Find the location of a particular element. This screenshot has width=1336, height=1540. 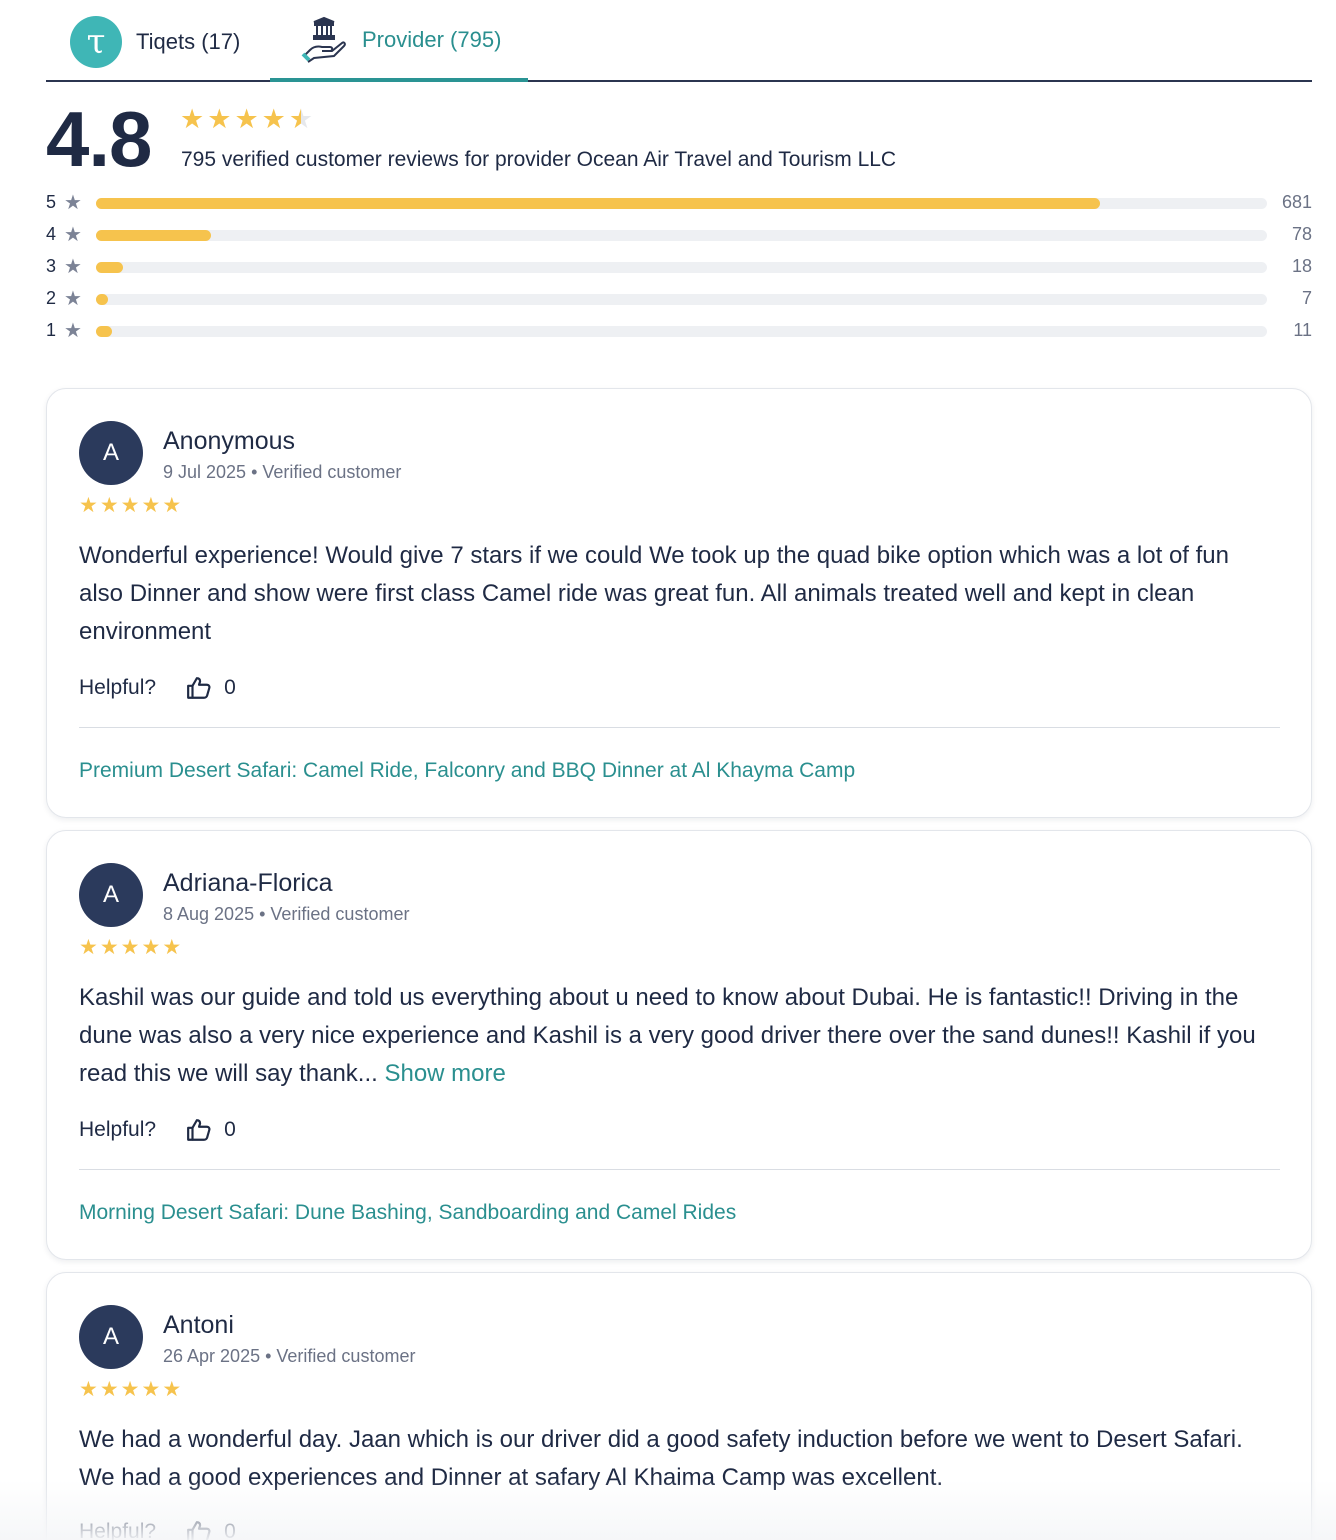

half-star-icon: ★ is located at coordinates (301, 119).